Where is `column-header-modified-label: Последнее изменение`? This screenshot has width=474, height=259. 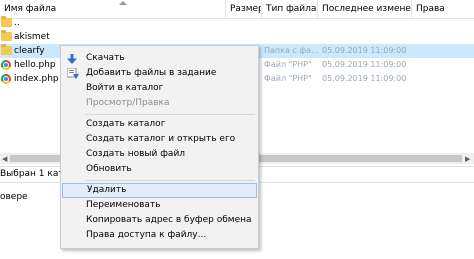 column-header-modified-label: Последнее изменение is located at coordinates (366, 9).